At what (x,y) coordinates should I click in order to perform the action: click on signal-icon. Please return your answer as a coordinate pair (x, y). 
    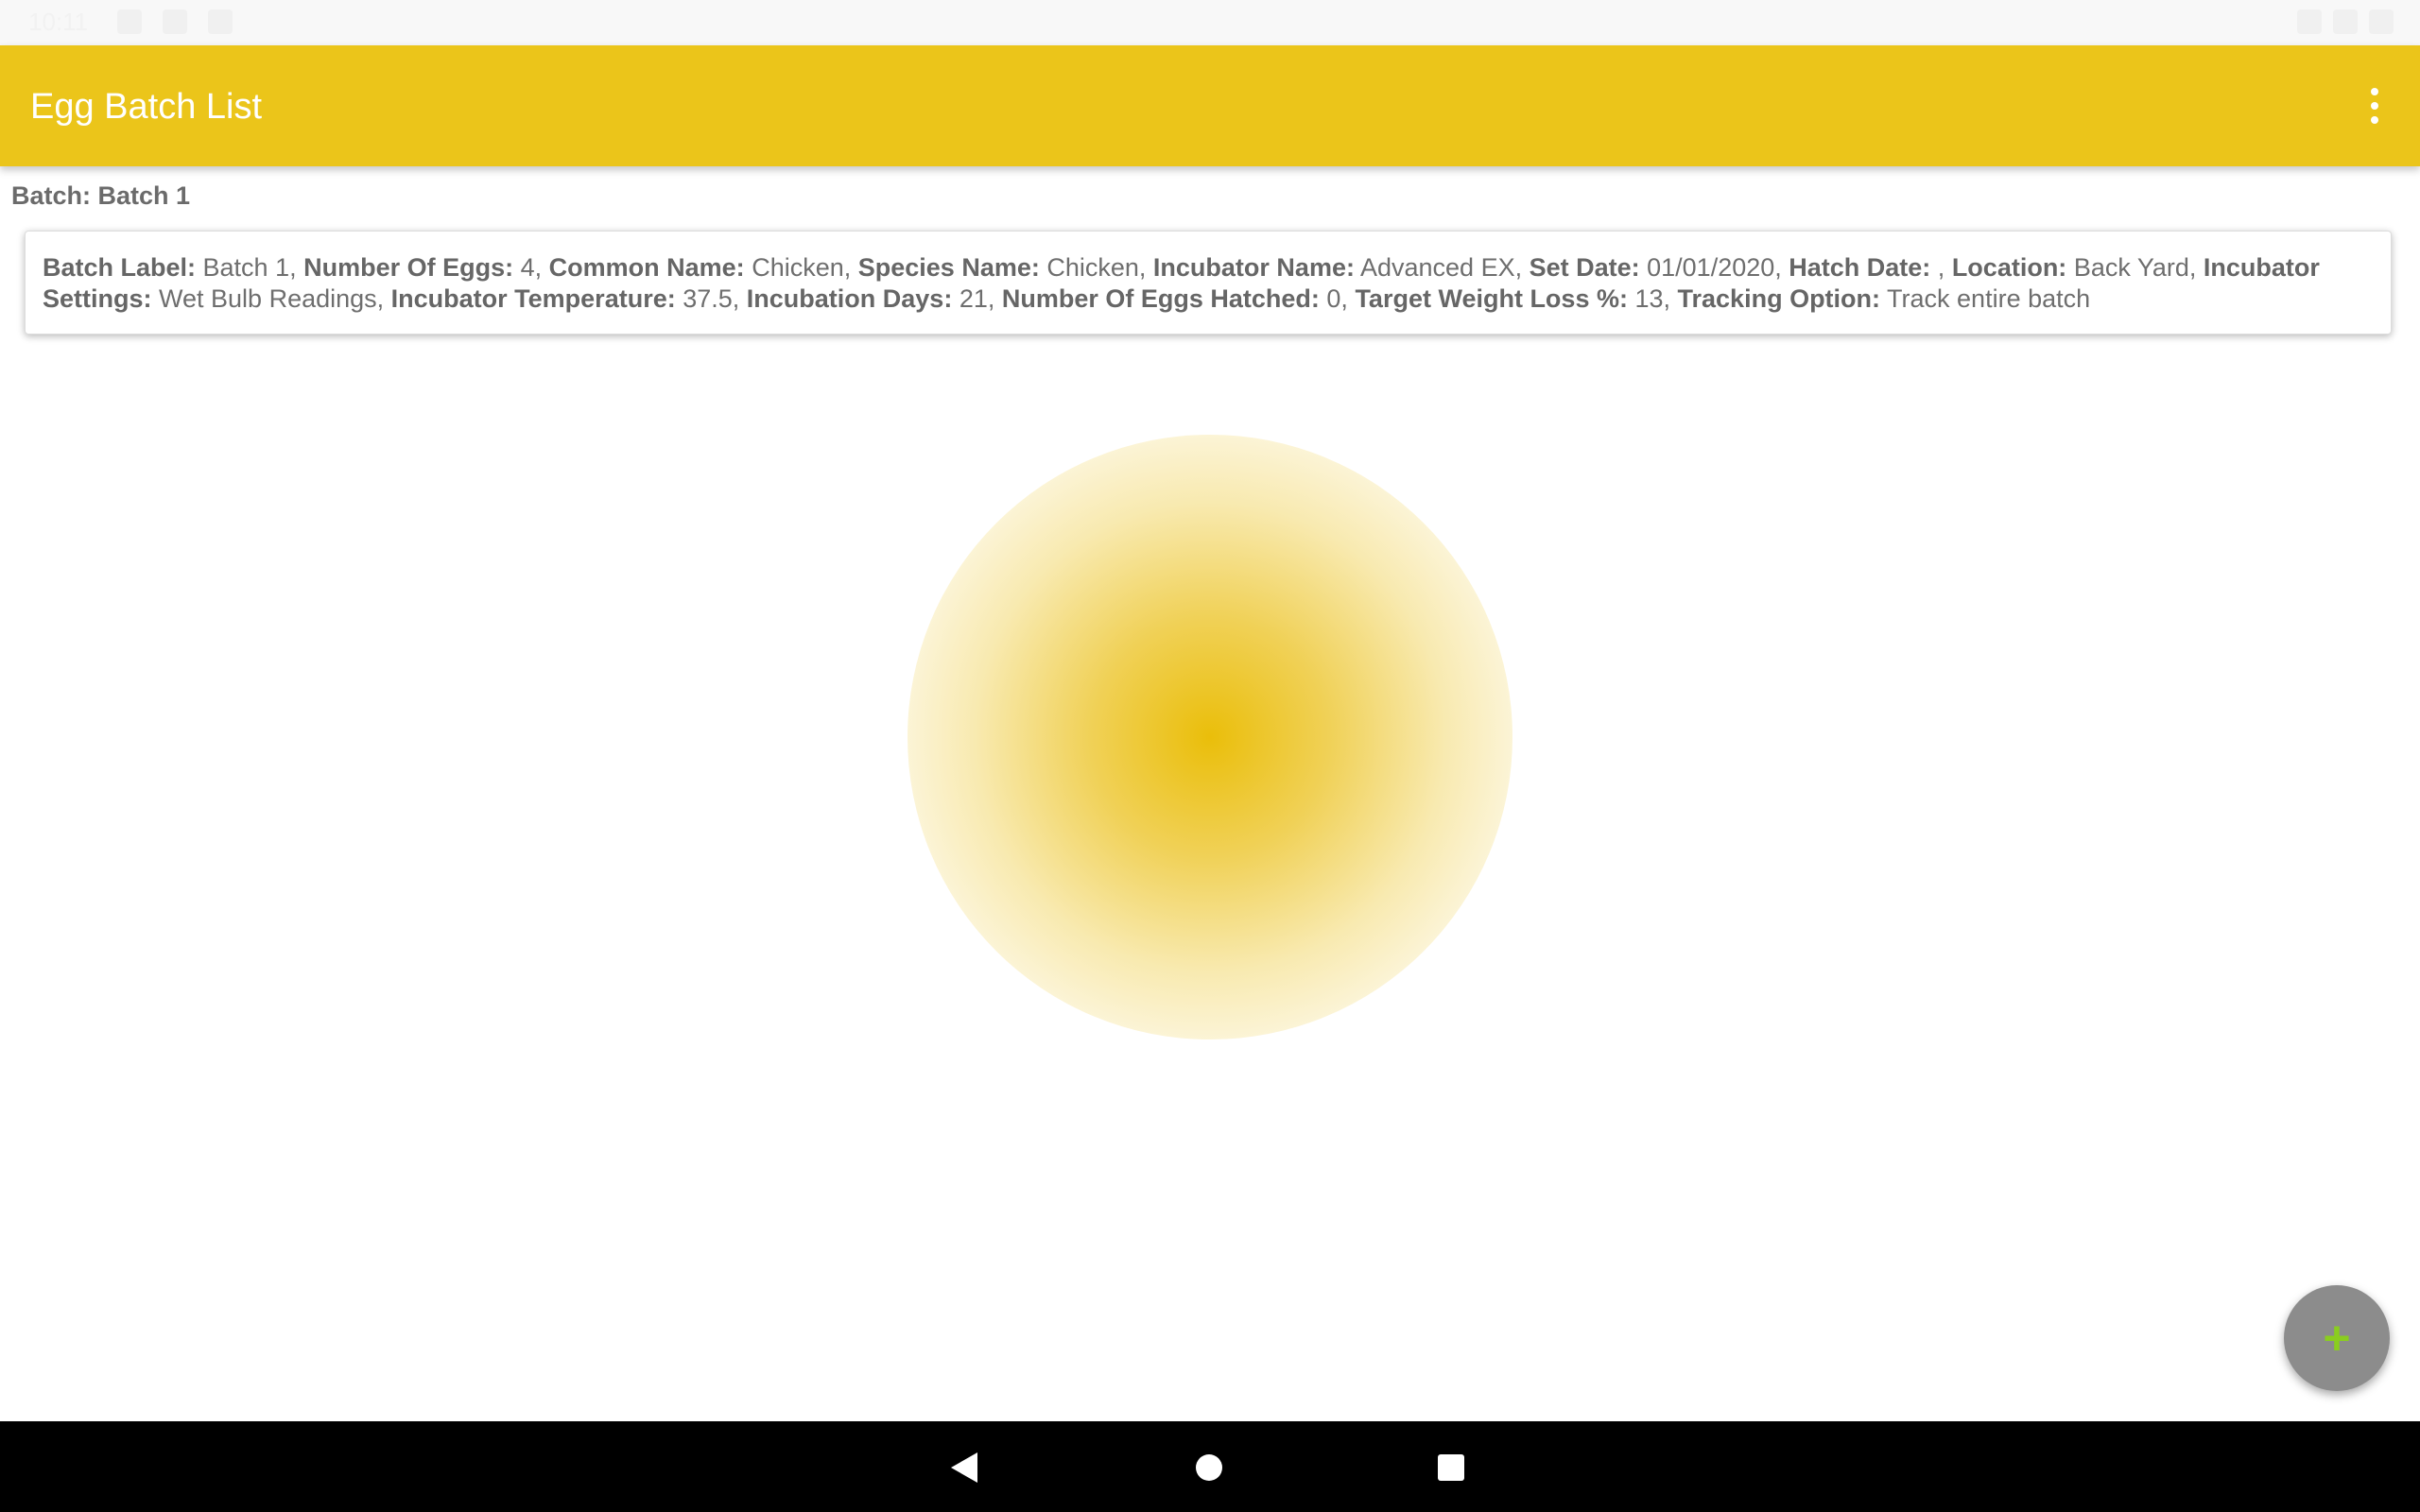
    Looking at the image, I should click on (2345, 21).